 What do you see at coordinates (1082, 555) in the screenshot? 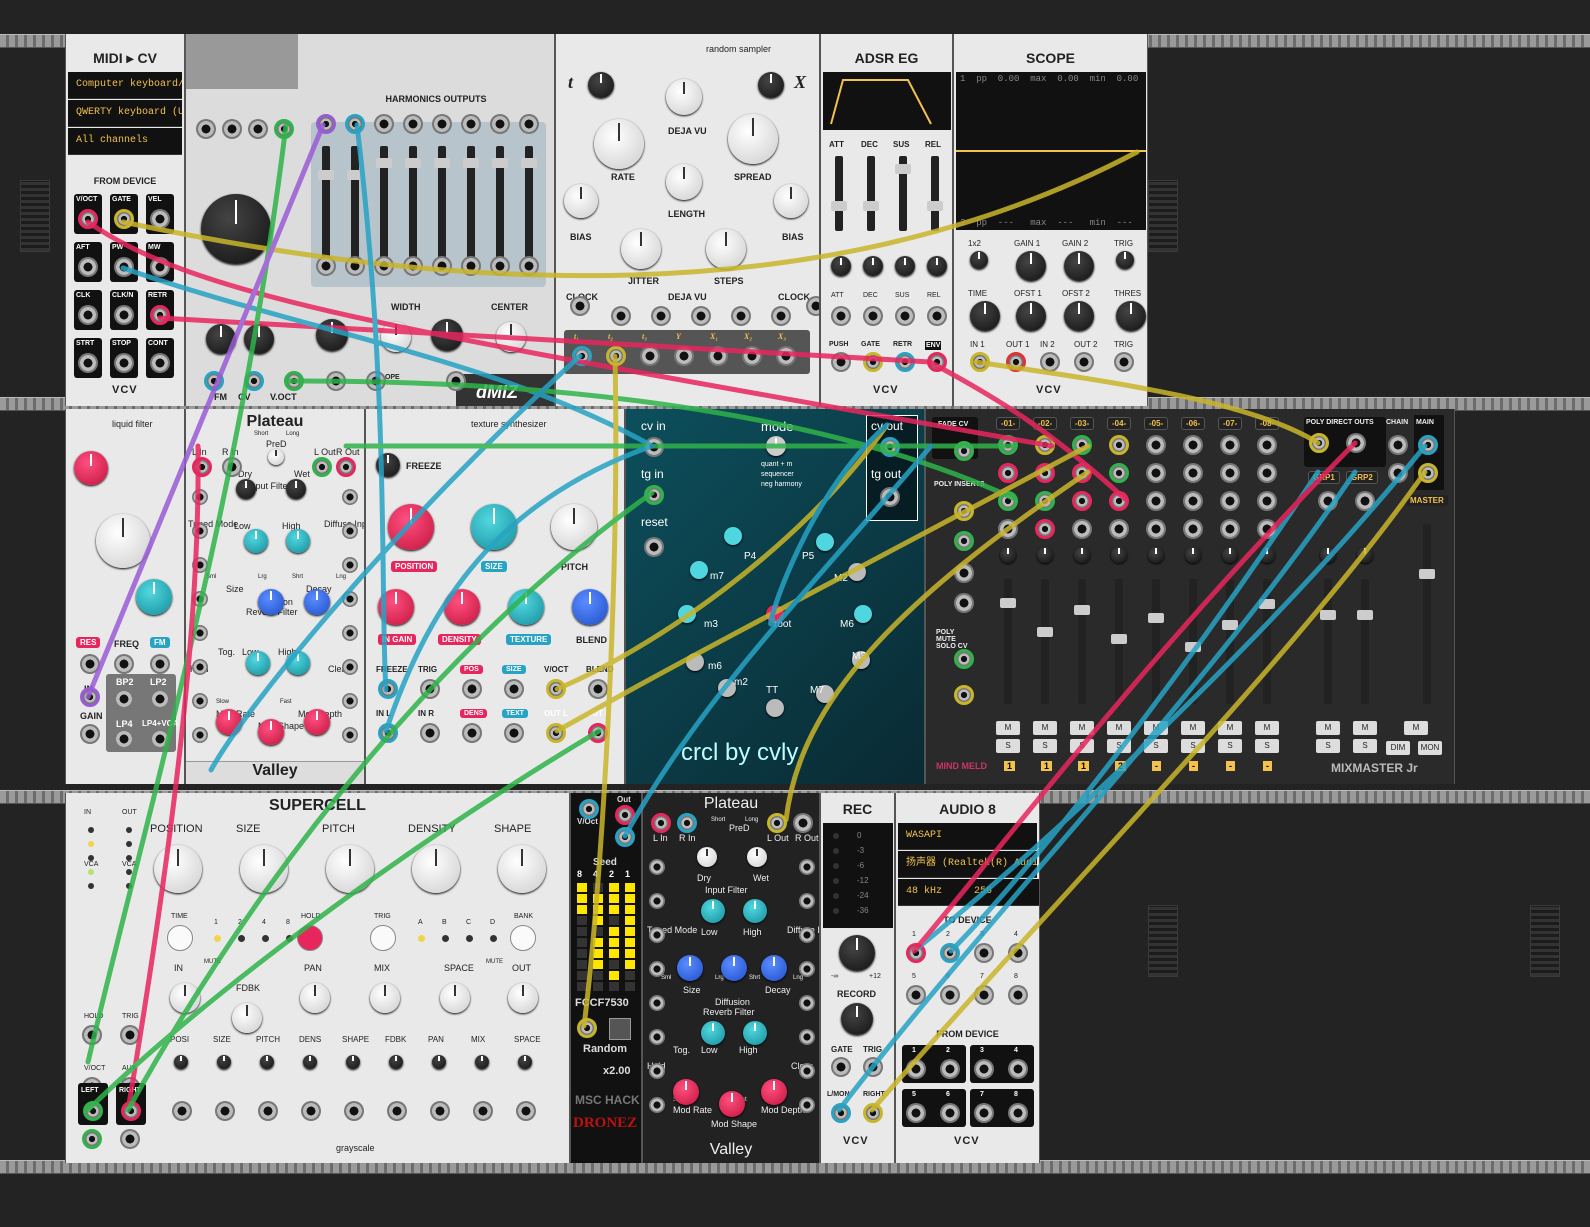
I see `pan-knob` at bounding box center [1082, 555].